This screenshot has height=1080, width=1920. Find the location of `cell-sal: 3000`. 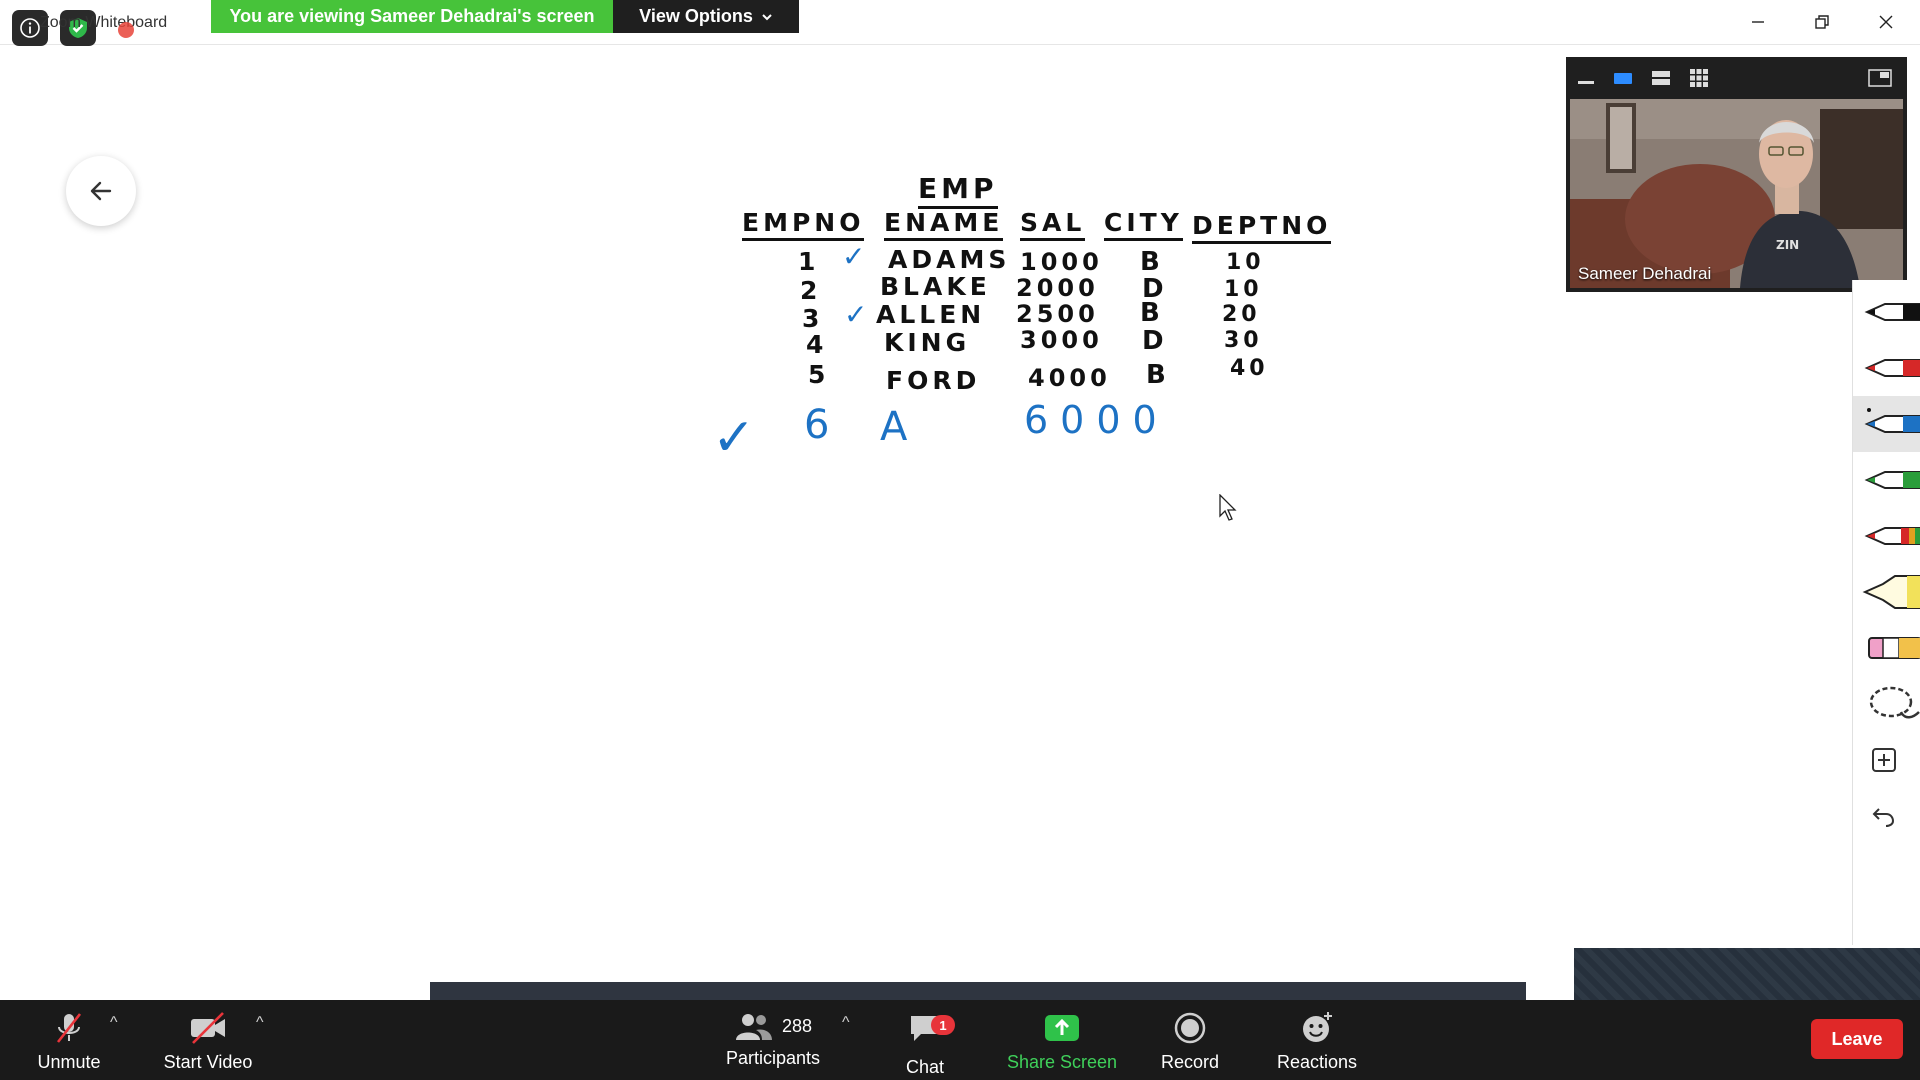

cell-sal: 3000 is located at coordinates (1061, 340).